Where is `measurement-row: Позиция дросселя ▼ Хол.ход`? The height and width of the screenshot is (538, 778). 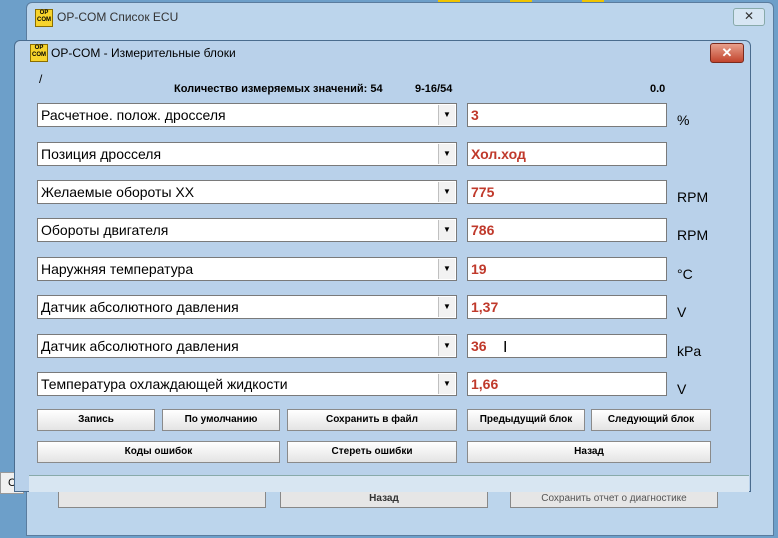
measurement-row: Позиция дросселя ▼ Хол.ход is located at coordinates (387, 155).